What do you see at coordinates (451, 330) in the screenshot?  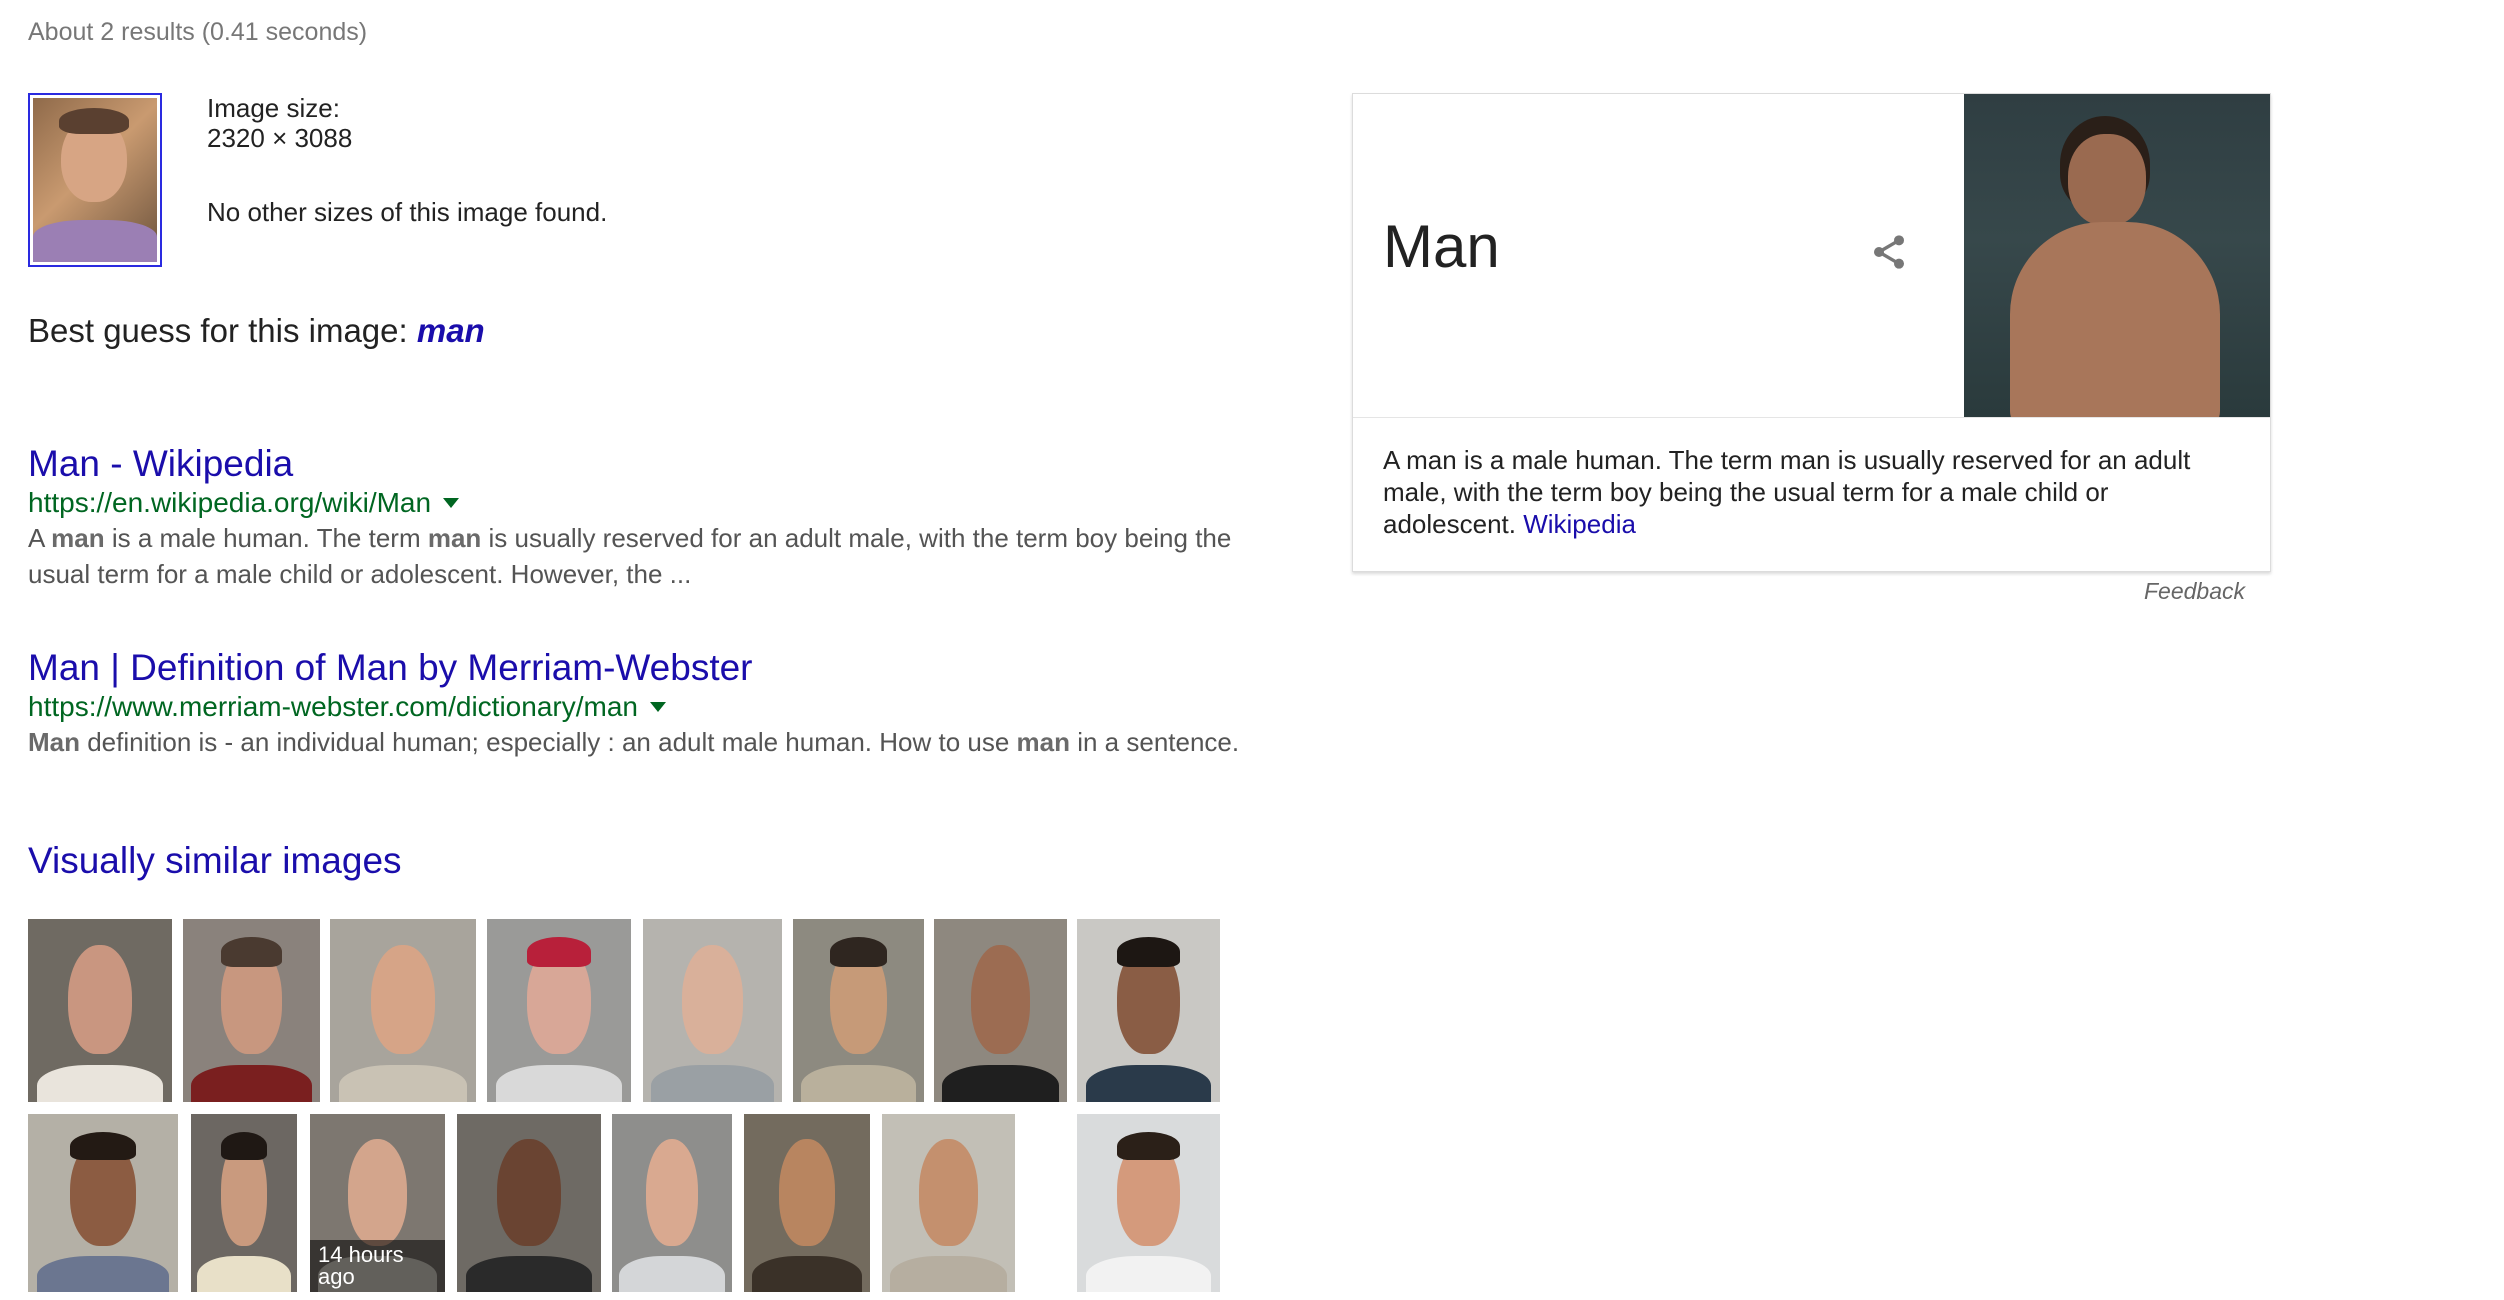 I see `best-guess-link: man` at bounding box center [451, 330].